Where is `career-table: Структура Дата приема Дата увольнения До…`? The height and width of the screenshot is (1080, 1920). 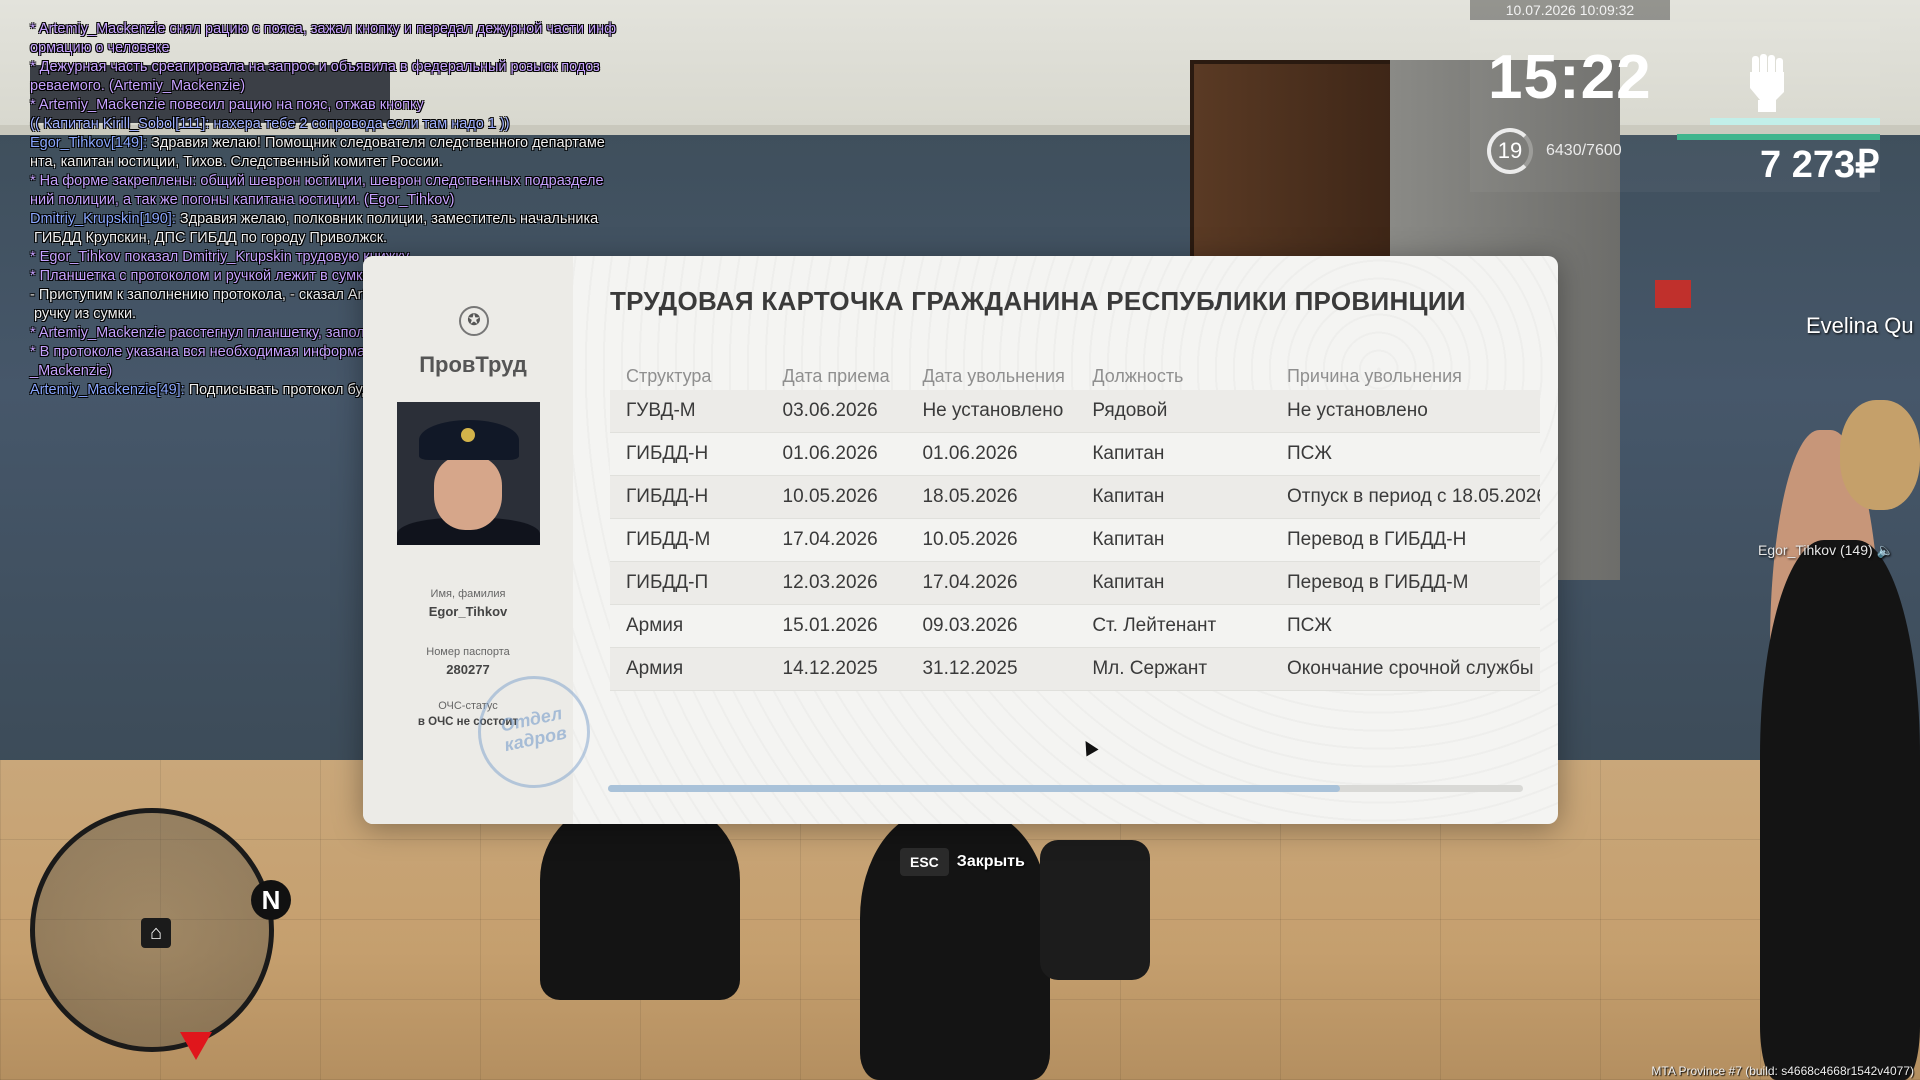
career-table: Структура Дата приема Дата увольнения До… is located at coordinates (1075, 526).